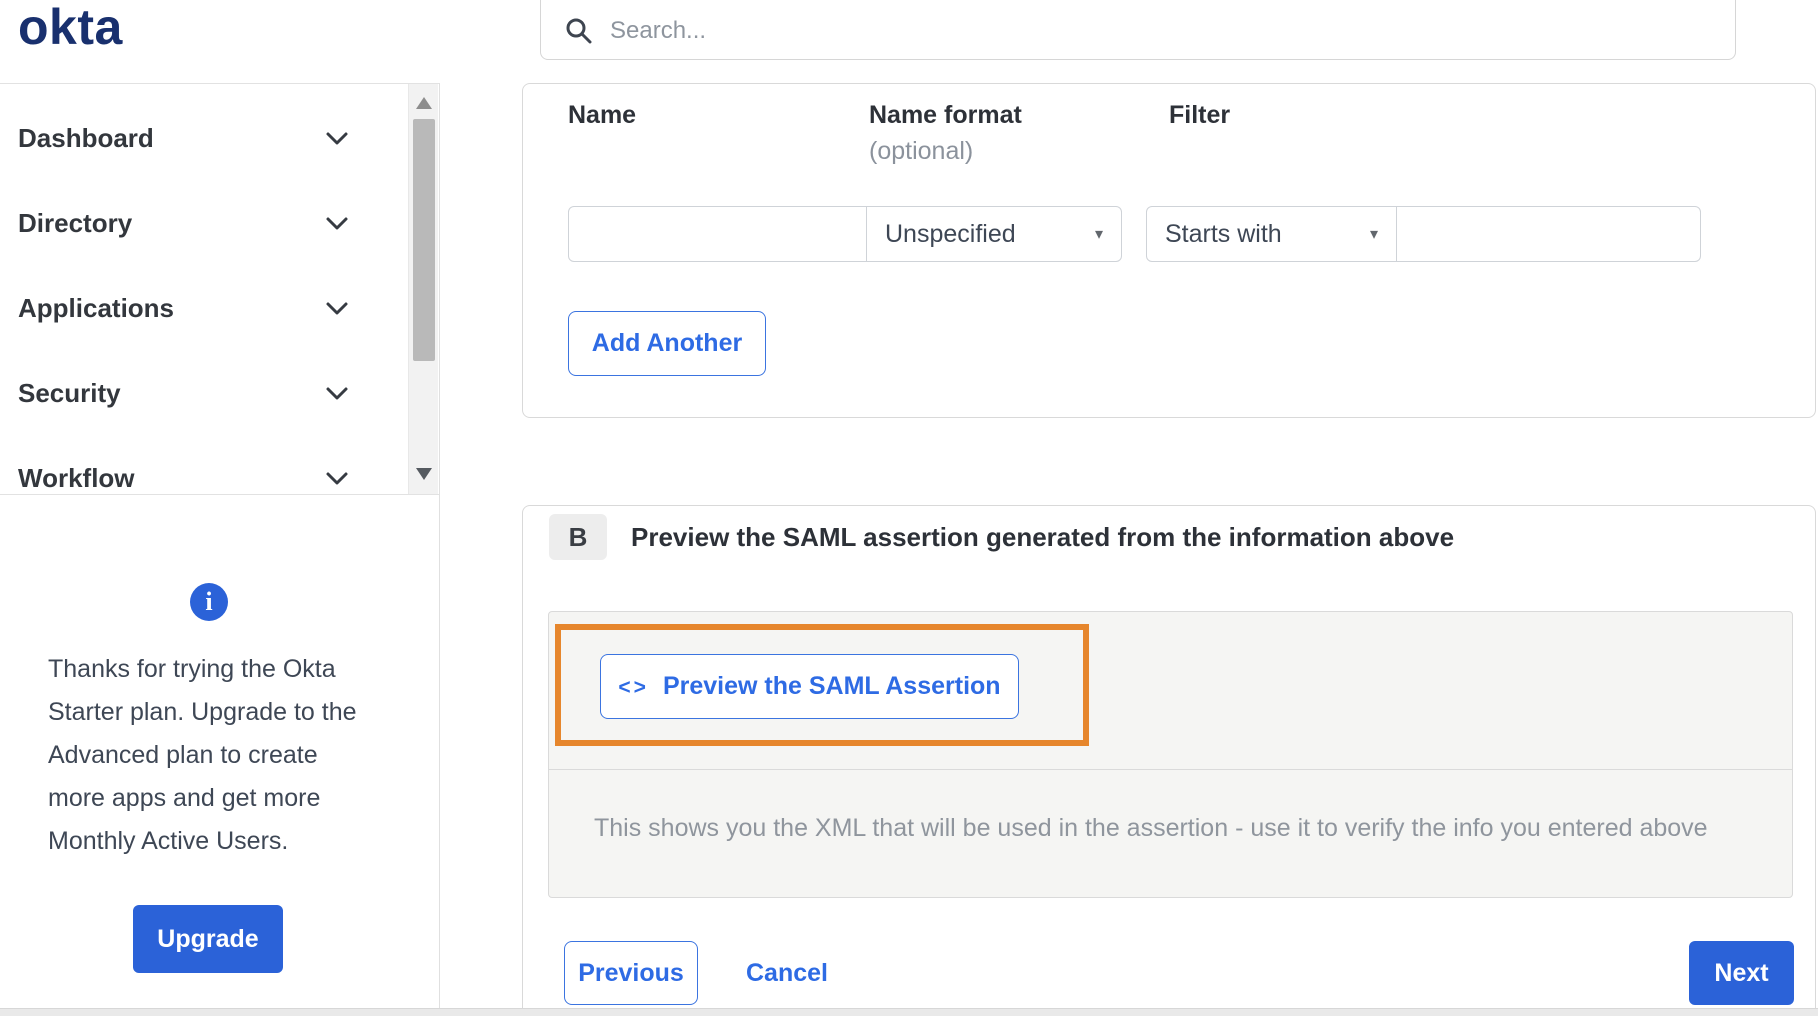  I want to click on sidebar-item-applications: Applications, so click(219, 308).